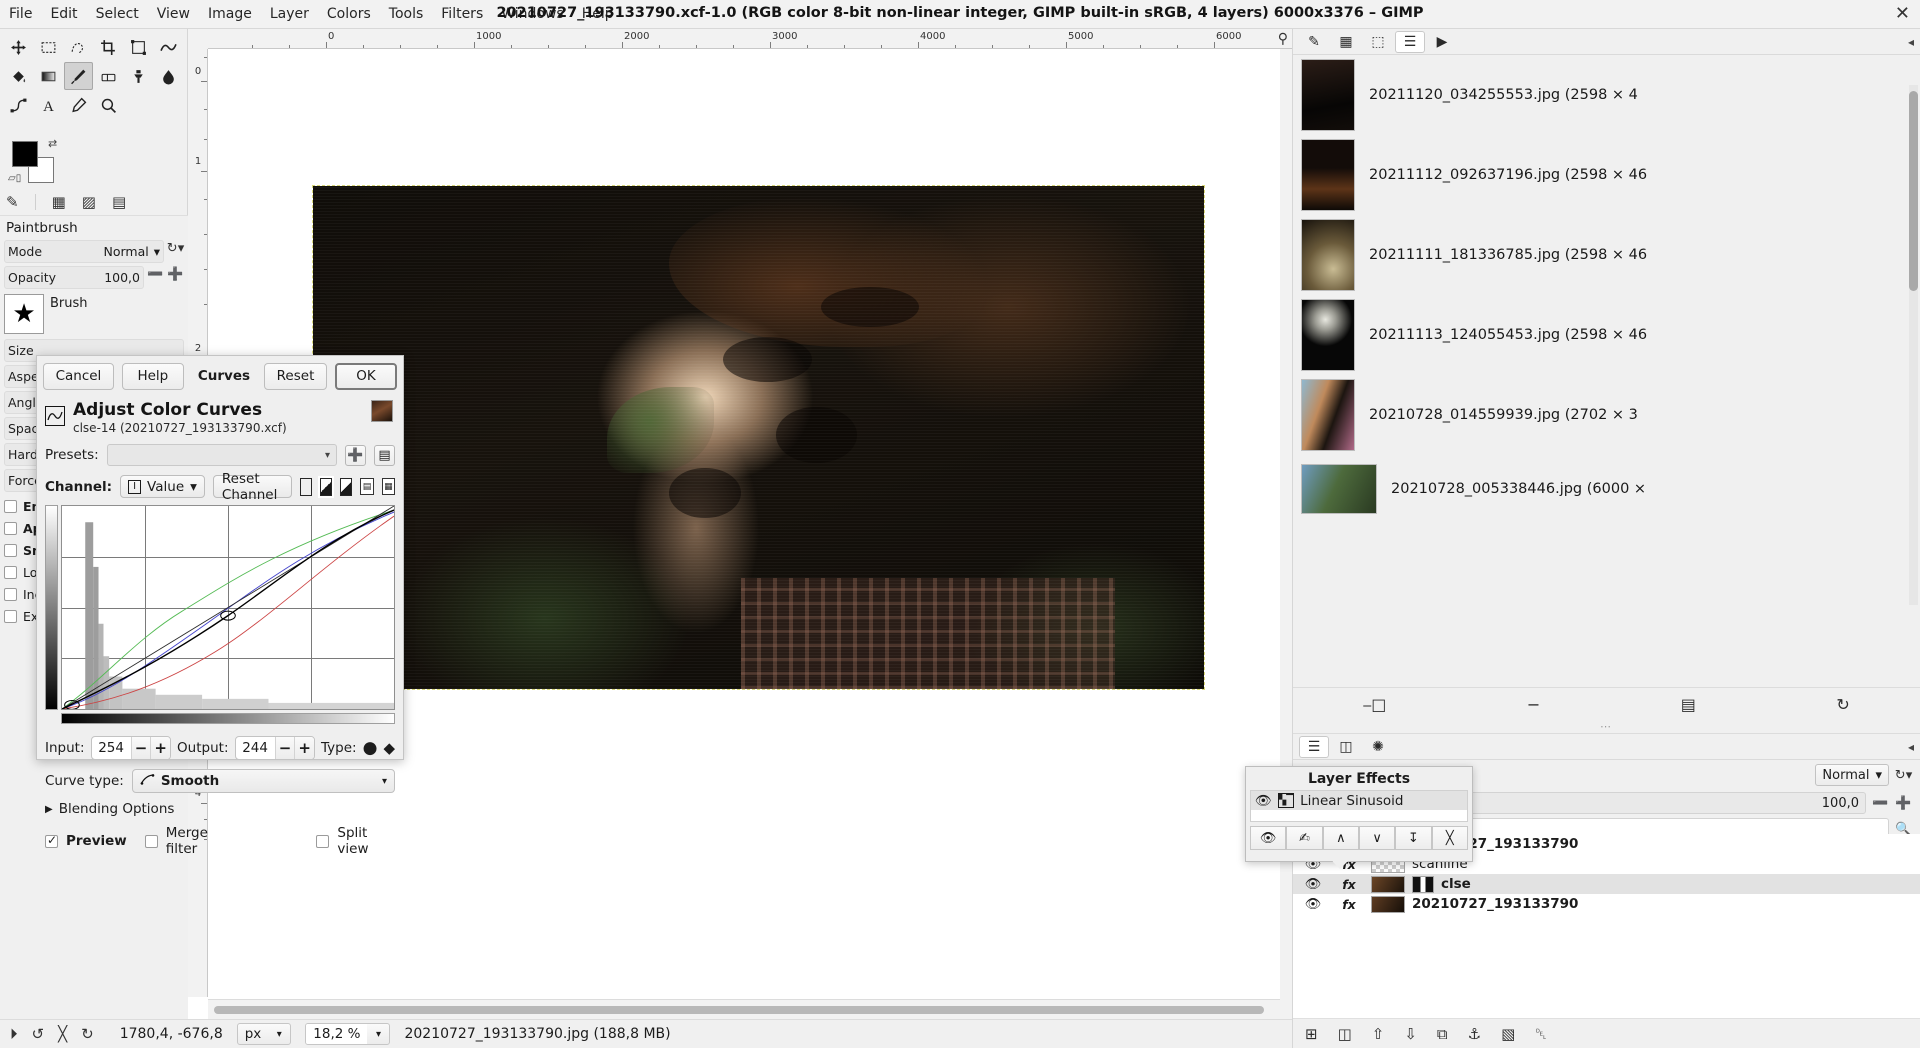 The image size is (1920, 1048). What do you see at coordinates (252, 487) in the screenshot?
I see `reset-channel-button: Reset Channel` at bounding box center [252, 487].